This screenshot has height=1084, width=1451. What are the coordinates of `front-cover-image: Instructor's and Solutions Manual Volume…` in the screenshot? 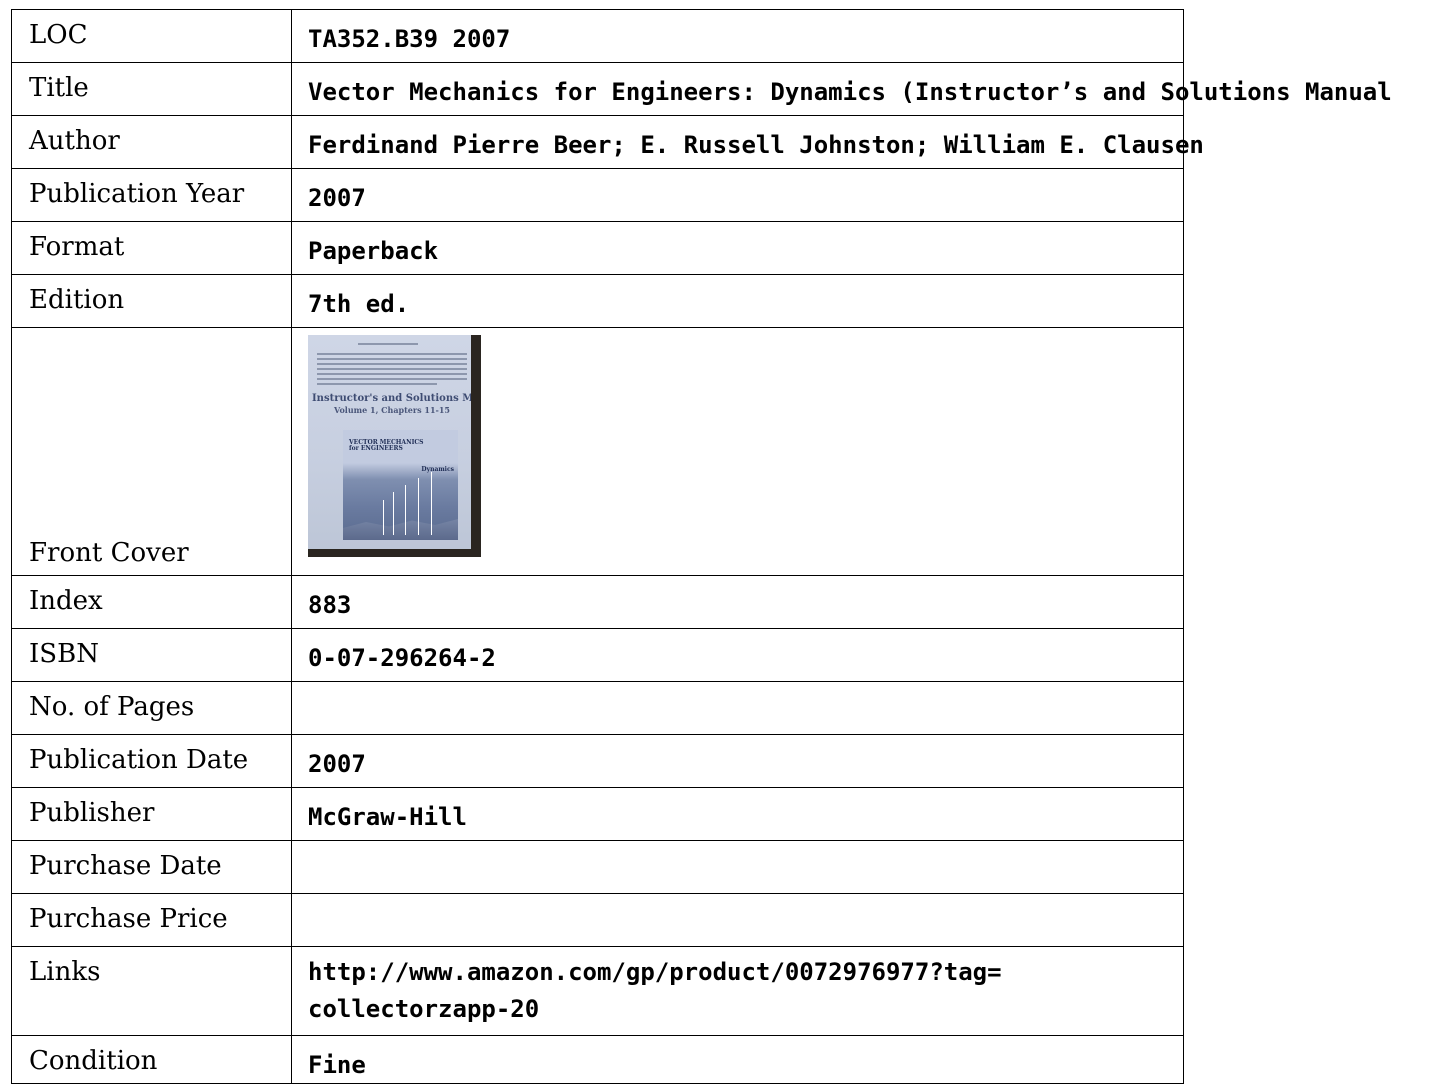 It's located at (394, 446).